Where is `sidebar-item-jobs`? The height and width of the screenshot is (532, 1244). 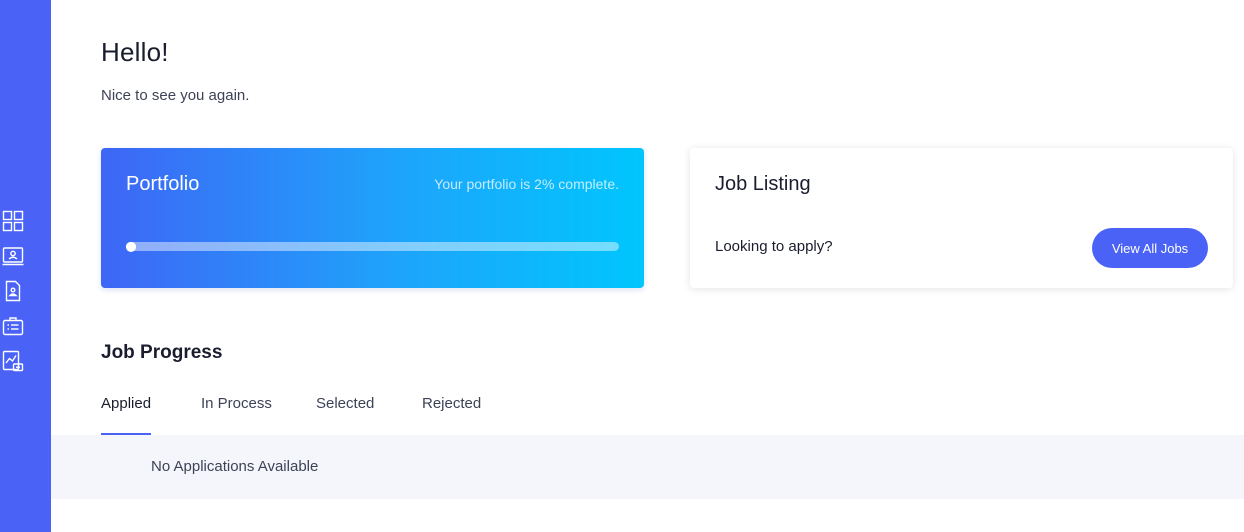
sidebar-item-jobs is located at coordinates (13, 326).